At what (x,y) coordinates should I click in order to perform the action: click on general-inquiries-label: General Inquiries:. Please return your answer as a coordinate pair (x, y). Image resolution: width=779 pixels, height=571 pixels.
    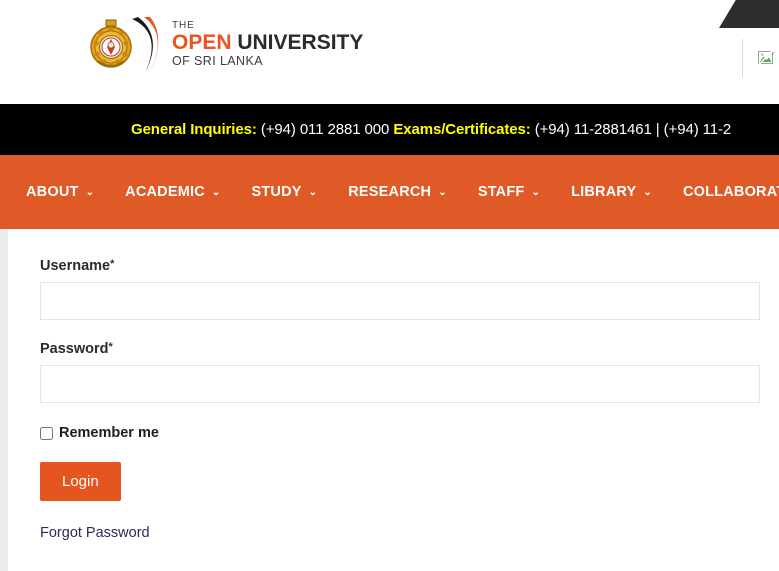
    Looking at the image, I should click on (194, 129).